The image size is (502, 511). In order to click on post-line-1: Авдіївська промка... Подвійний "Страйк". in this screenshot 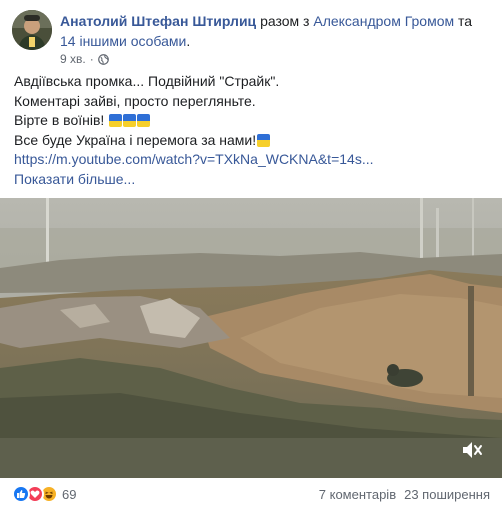, I will do `click(147, 81)`.